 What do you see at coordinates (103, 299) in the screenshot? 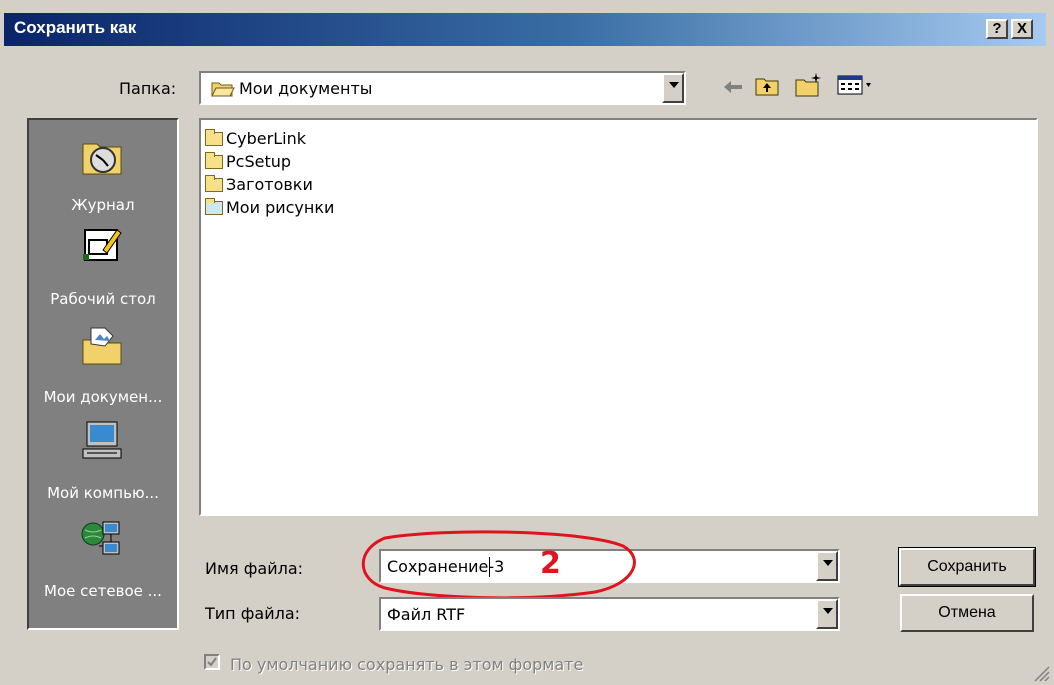
I see `place-label: Рабочий стол` at bounding box center [103, 299].